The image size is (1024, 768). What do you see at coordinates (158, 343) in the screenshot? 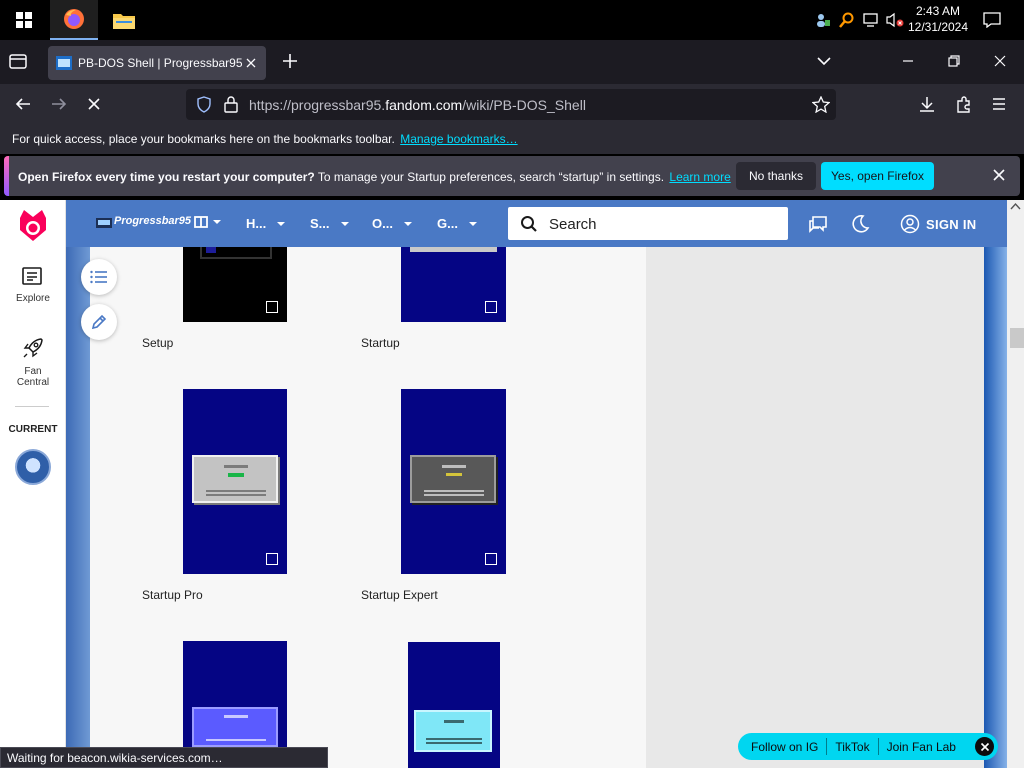
I see `gallery-caption-setup: Setup` at bounding box center [158, 343].